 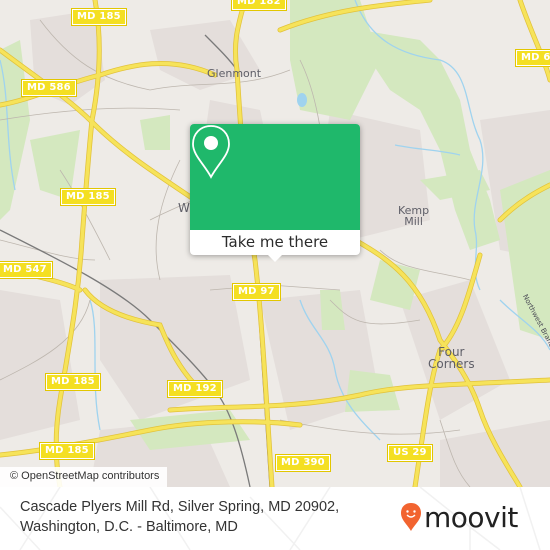 I want to click on road-shield-md-650: MD 650, so click(x=532, y=58).